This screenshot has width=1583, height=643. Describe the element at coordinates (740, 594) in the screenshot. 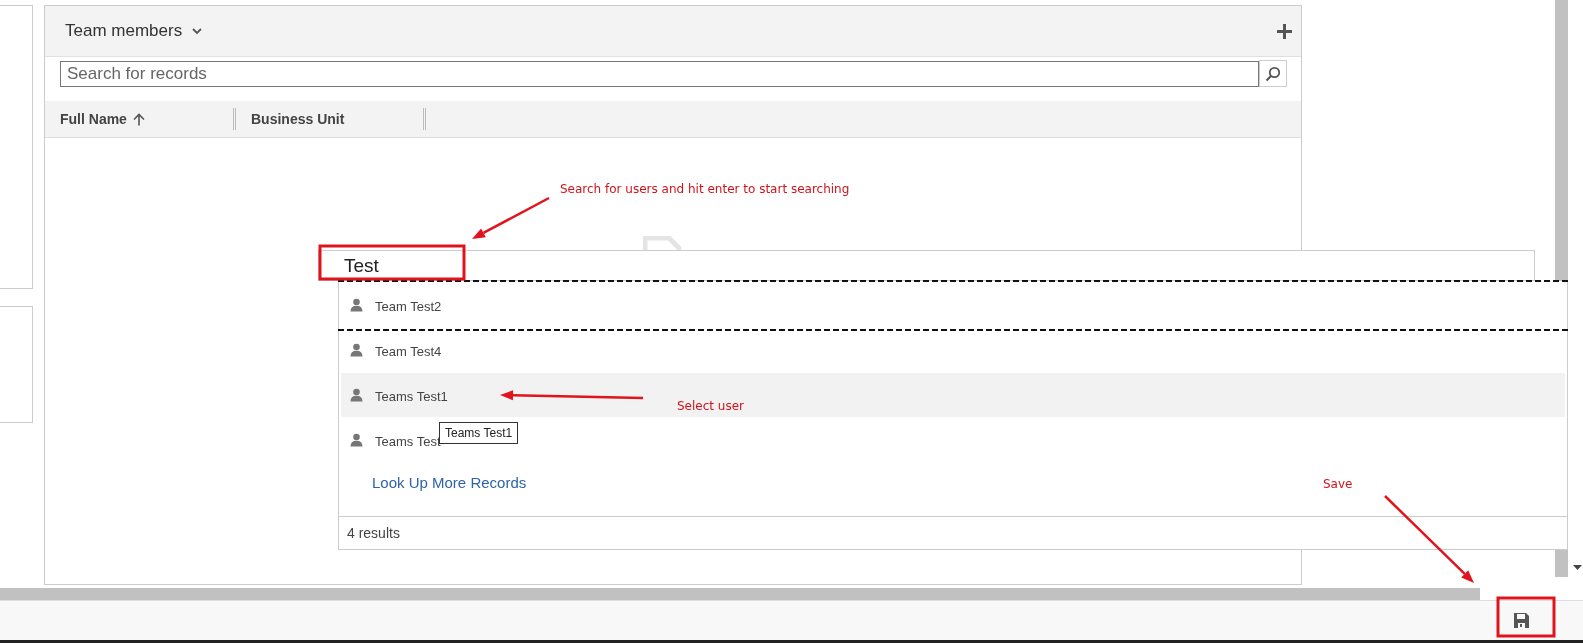

I see `scrollbar-thumb` at that location.